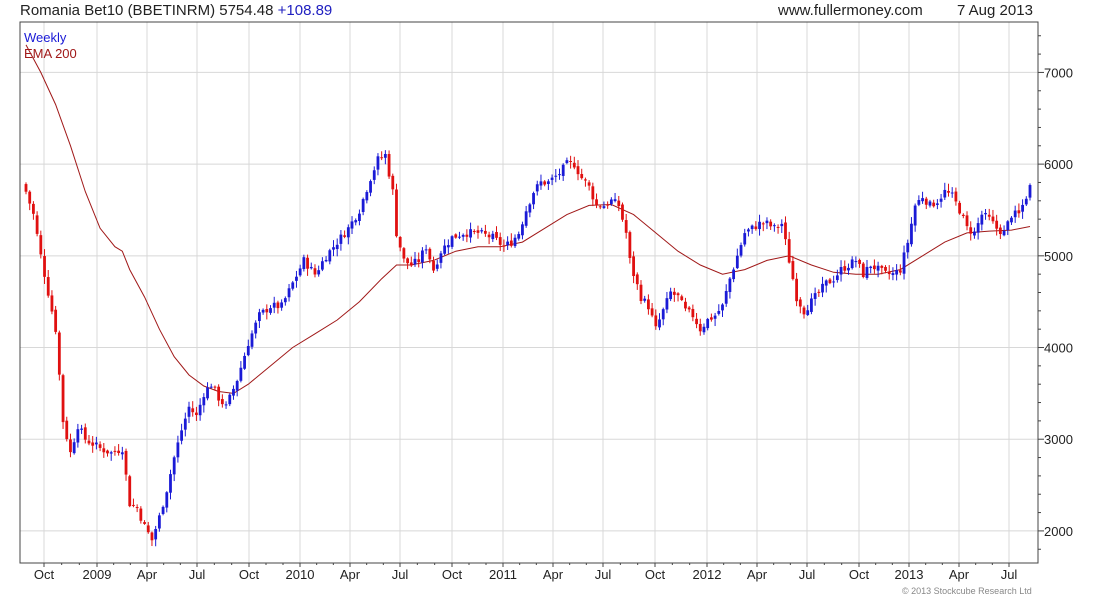  Describe the element at coordinates (1058, 531) in the screenshot. I see `y-tick-label: 2000` at that location.